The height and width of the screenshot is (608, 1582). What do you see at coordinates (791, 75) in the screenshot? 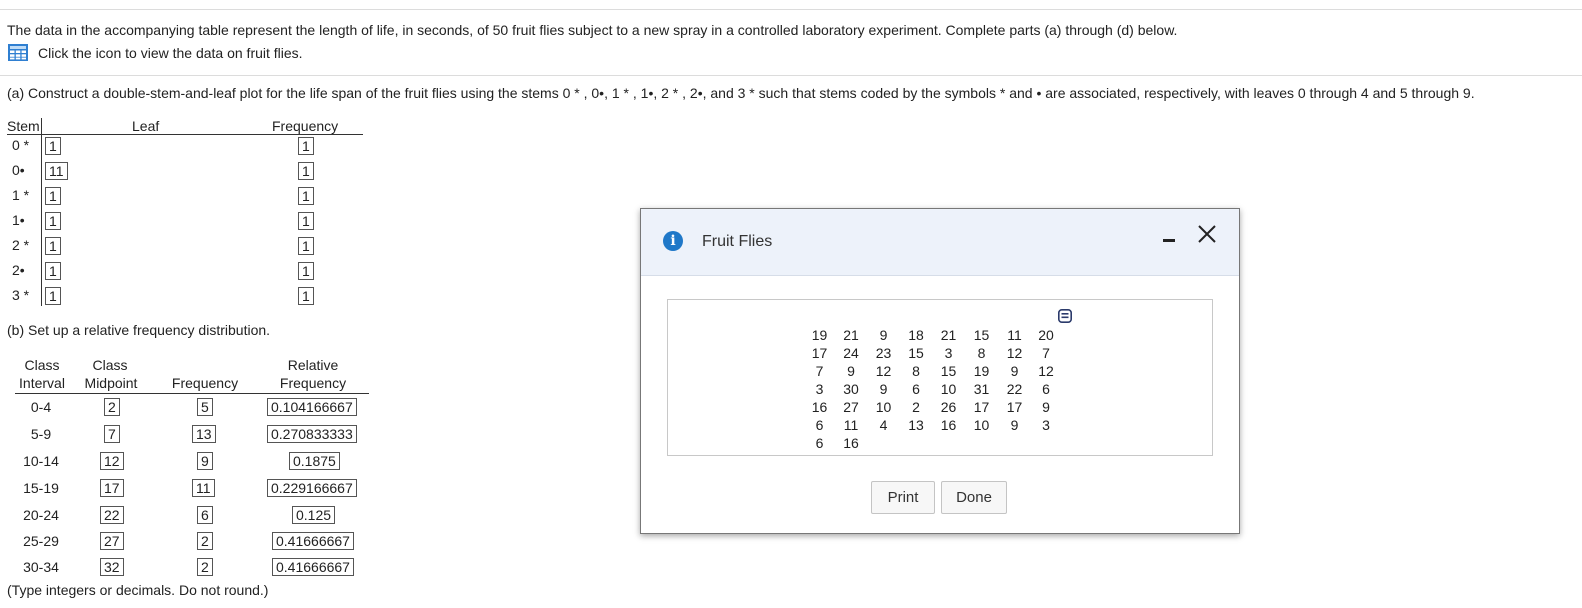
I see `section-divider` at bounding box center [791, 75].